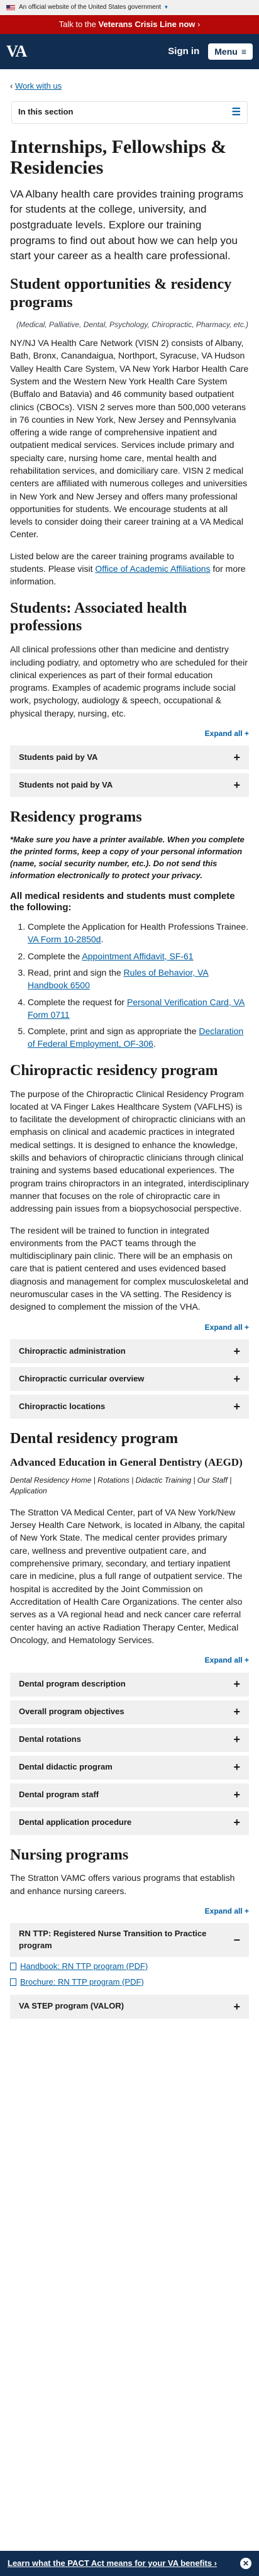  Describe the element at coordinates (199, 24) in the screenshot. I see `arrow-right-icon: ›` at that location.